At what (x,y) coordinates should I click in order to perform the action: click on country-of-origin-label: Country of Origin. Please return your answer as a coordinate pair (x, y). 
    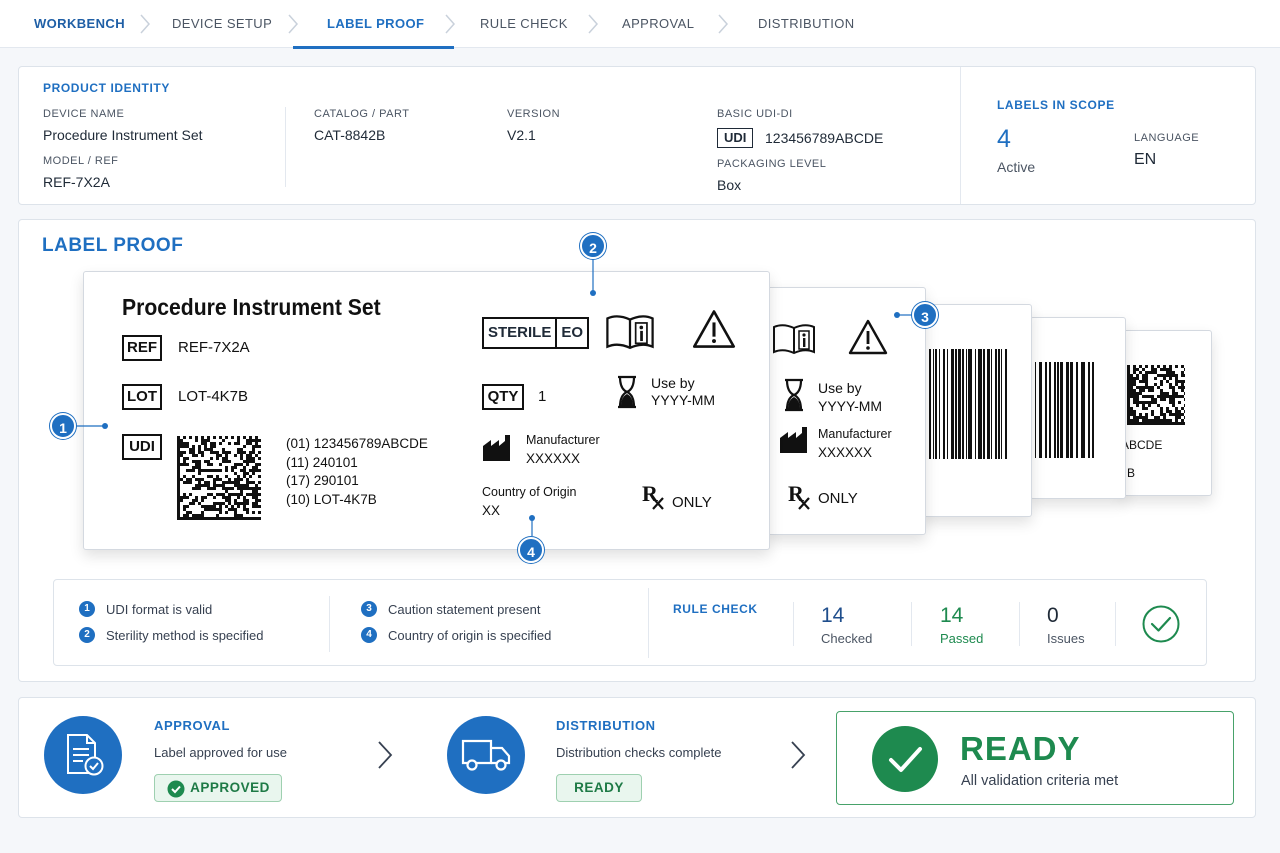
    Looking at the image, I should click on (529, 492).